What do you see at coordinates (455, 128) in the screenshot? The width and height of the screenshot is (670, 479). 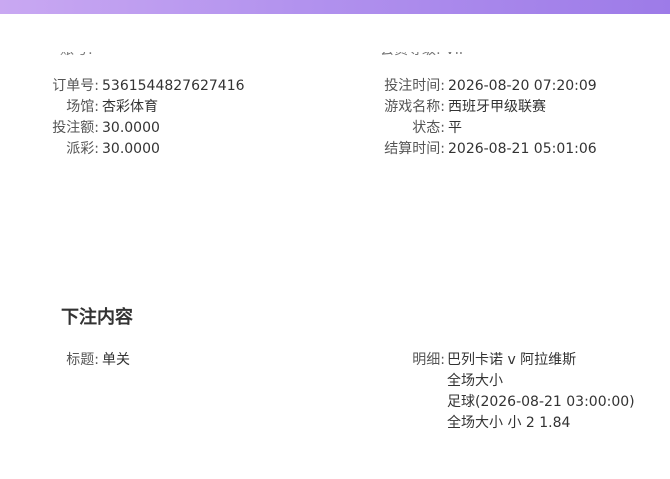 I see `status-value: 平` at bounding box center [455, 128].